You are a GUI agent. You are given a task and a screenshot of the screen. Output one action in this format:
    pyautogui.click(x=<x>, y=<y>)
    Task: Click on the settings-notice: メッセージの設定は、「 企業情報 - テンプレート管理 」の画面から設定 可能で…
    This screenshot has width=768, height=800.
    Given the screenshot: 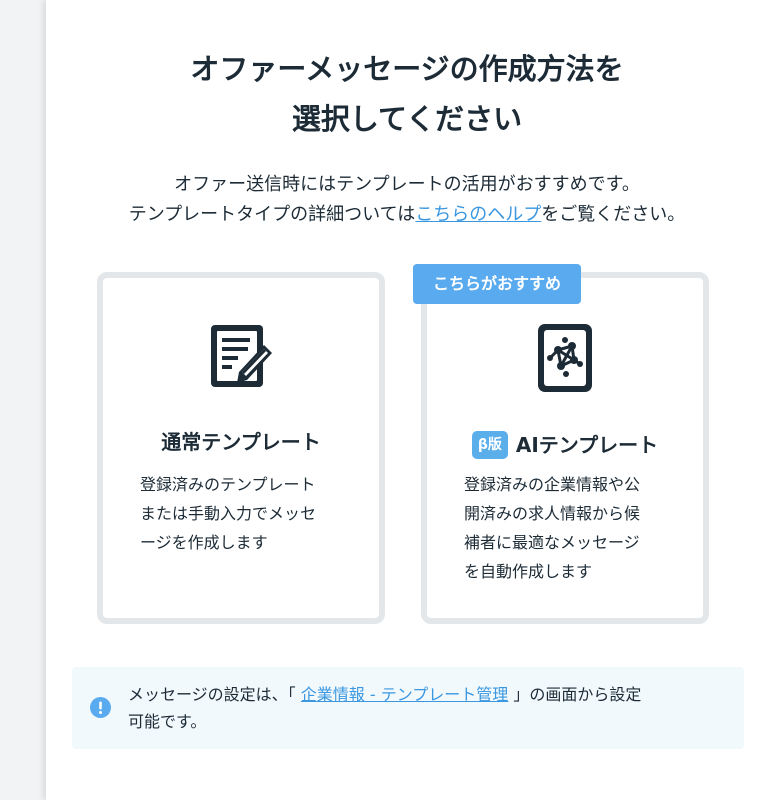 What is the action you would take?
    pyautogui.click(x=408, y=708)
    